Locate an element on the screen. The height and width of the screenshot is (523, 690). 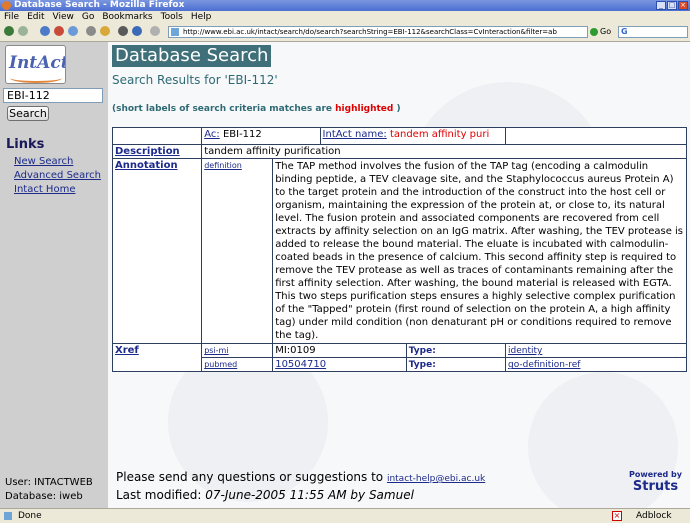
menu-edit: Edit is located at coordinates (35, 17).